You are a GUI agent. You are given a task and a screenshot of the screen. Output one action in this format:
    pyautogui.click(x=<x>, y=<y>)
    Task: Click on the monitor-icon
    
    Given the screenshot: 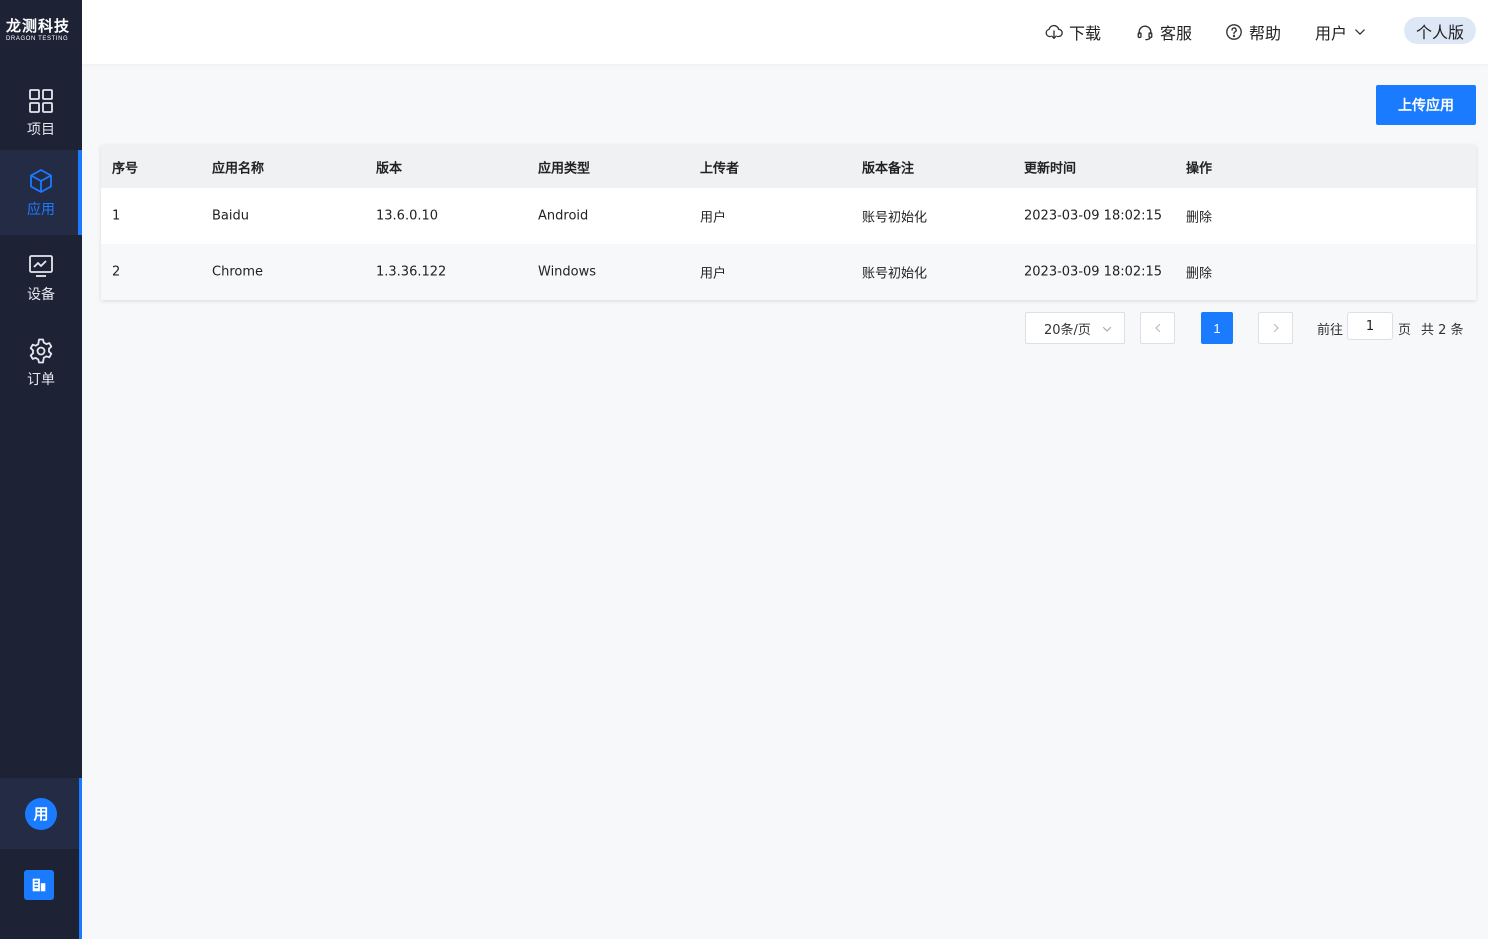 What is the action you would take?
    pyautogui.click(x=41, y=265)
    